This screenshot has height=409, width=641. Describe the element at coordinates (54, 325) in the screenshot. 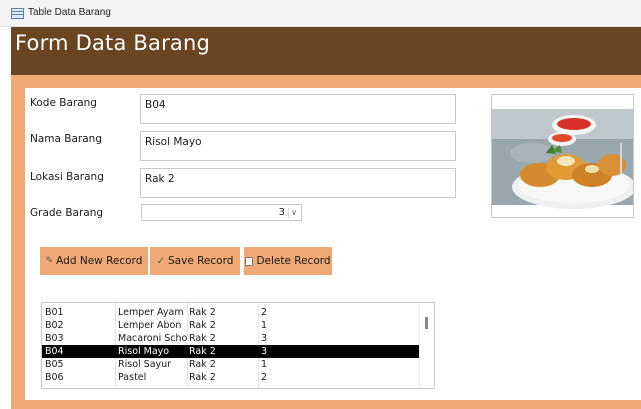

I see `cell-kode: B02` at that location.